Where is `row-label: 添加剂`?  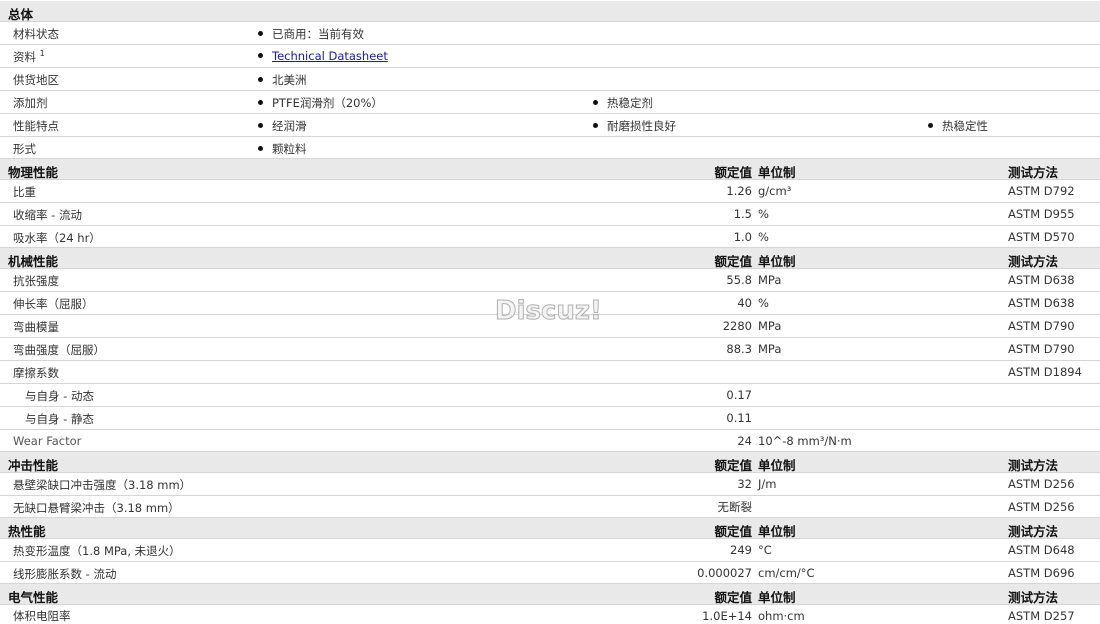 row-label: 添加剂 is located at coordinates (30, 103).